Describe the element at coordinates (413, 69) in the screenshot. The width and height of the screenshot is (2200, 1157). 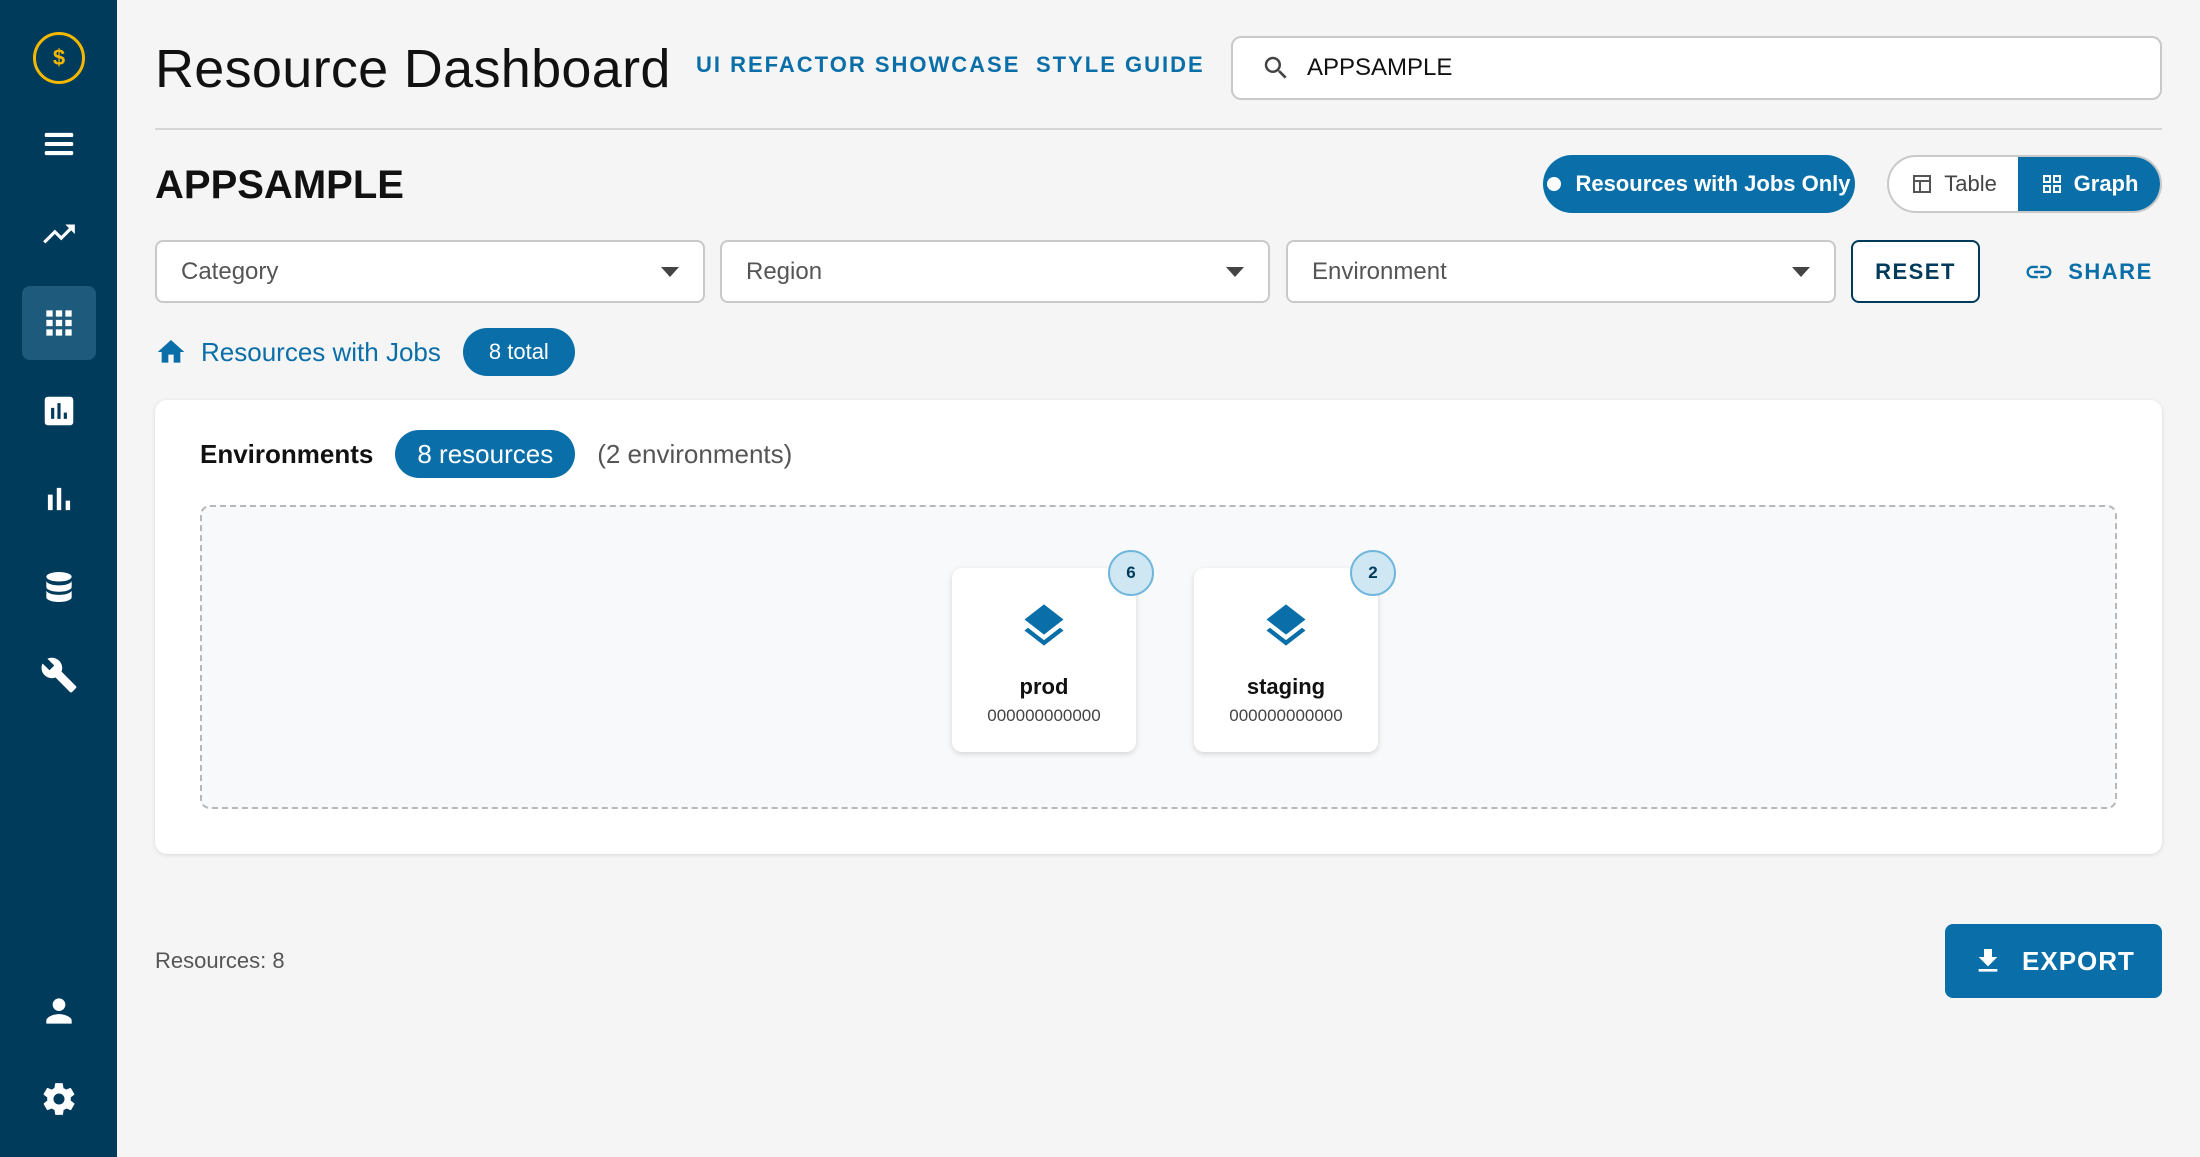
I see `page-title: Resource Dashboard` at that location.